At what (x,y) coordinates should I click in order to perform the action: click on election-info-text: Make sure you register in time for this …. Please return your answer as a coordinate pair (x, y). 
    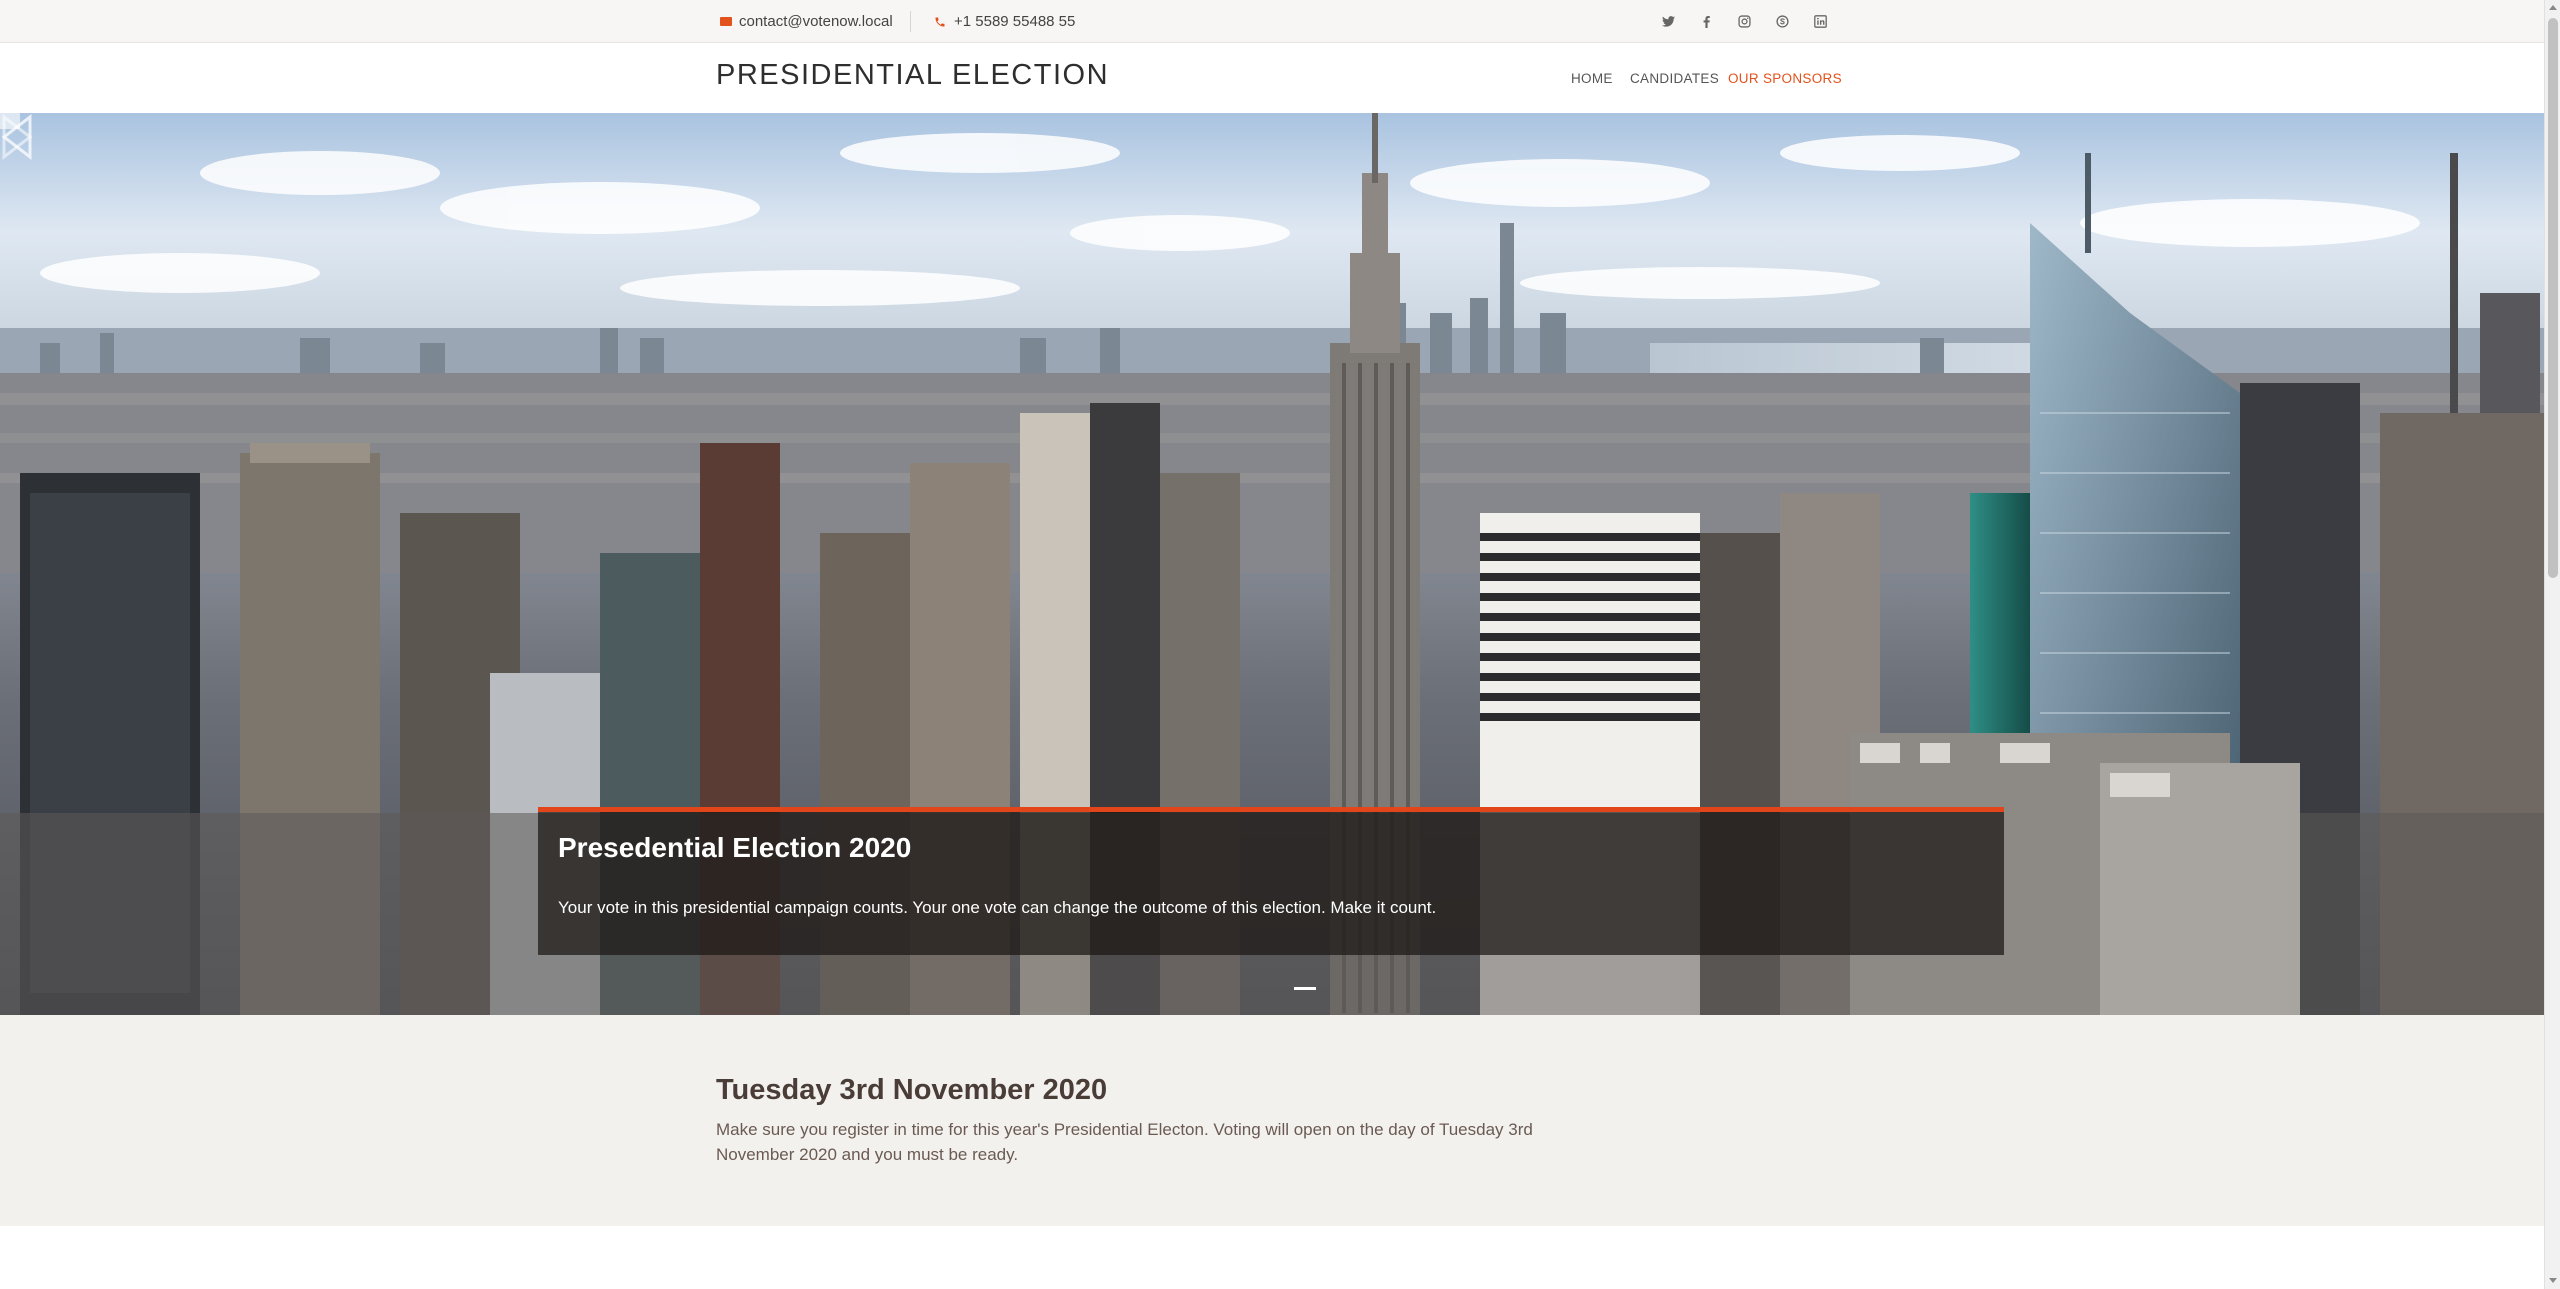
    Looking at the image, I should click on (1124, 1142).